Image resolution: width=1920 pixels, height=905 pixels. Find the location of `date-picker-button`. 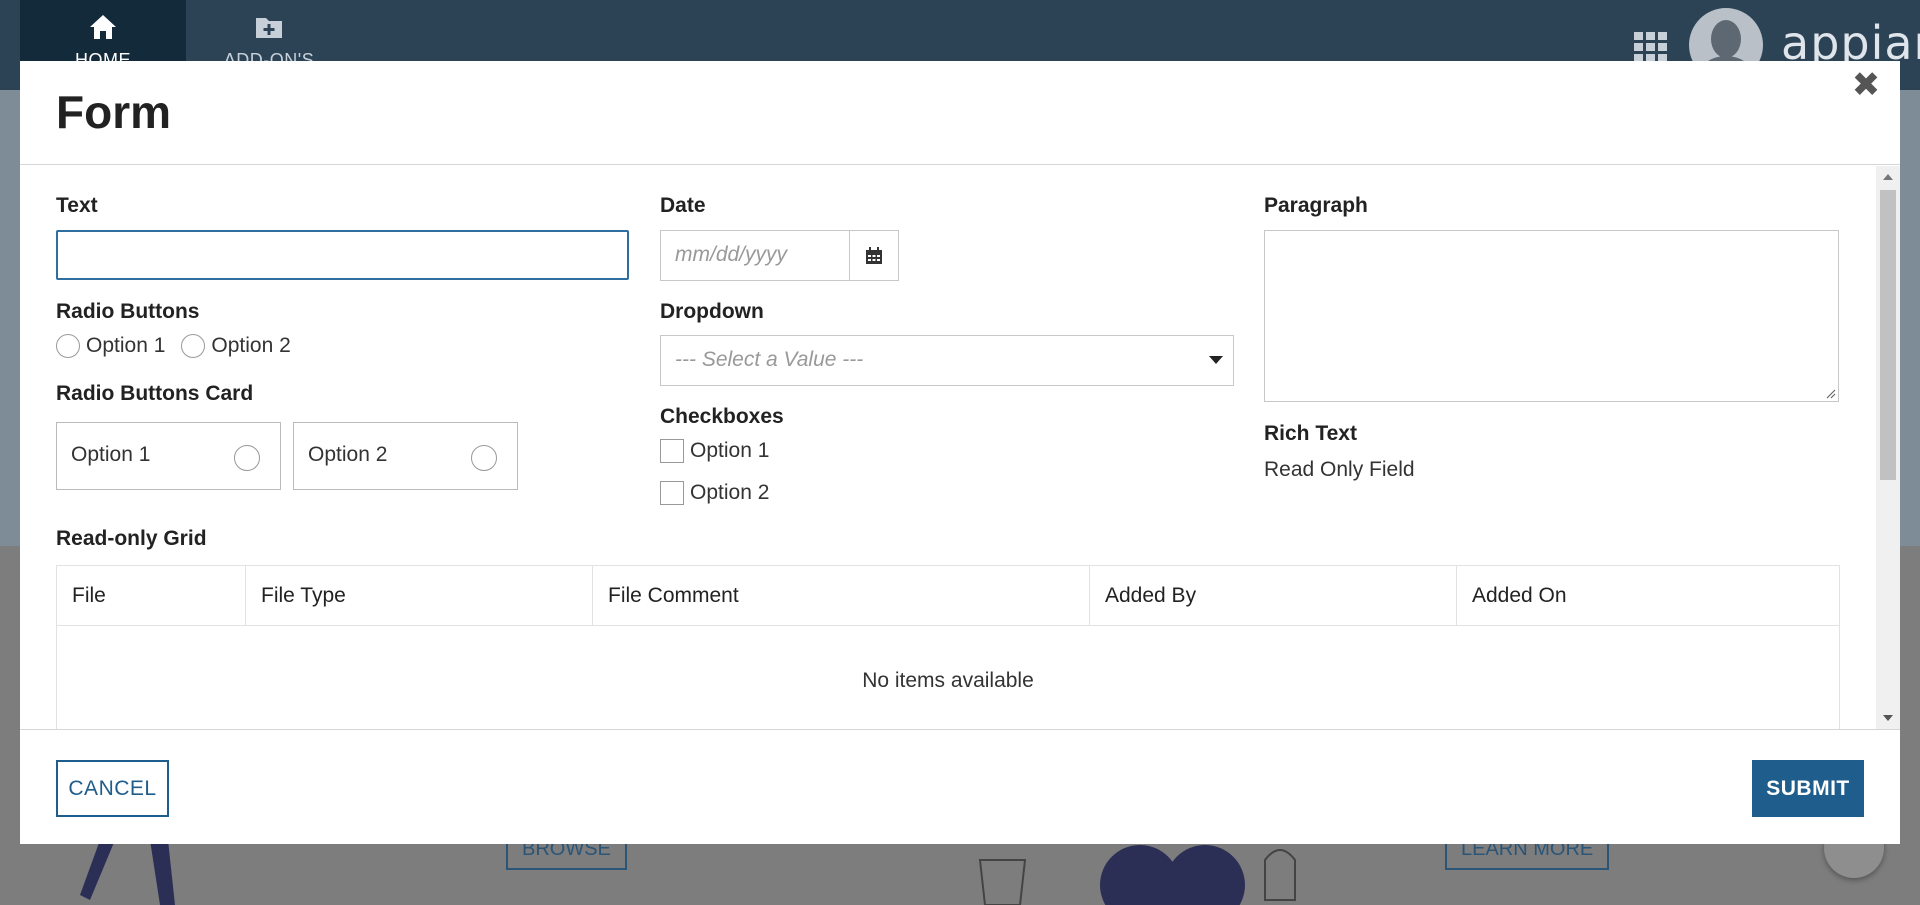

date-picker-button is located at coordinates (874, 255).